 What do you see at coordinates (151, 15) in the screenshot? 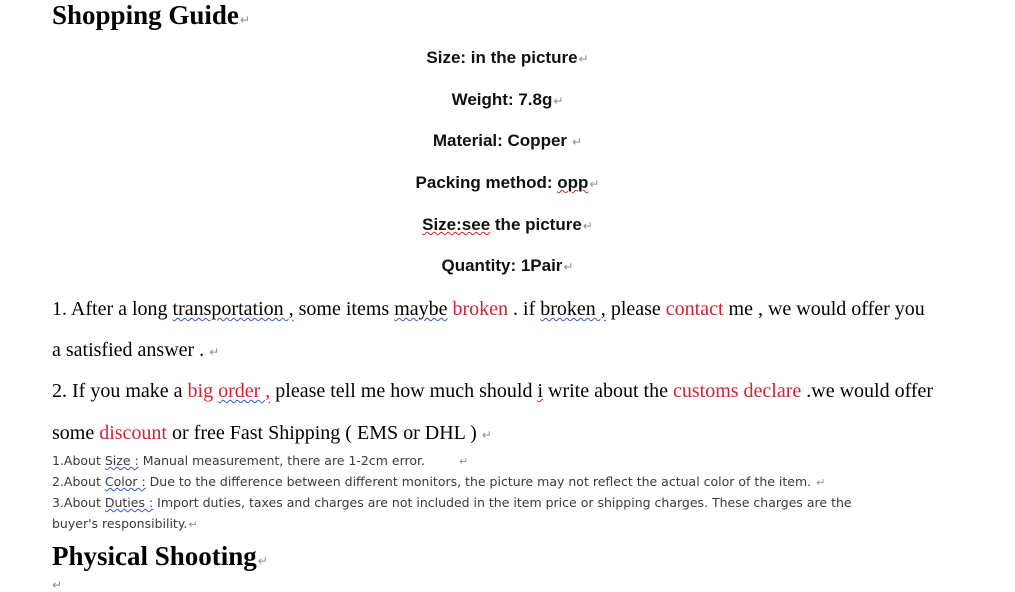
I see `heading-shopping-guide: Shopping Guide↵` at bounding box center [151, 15].